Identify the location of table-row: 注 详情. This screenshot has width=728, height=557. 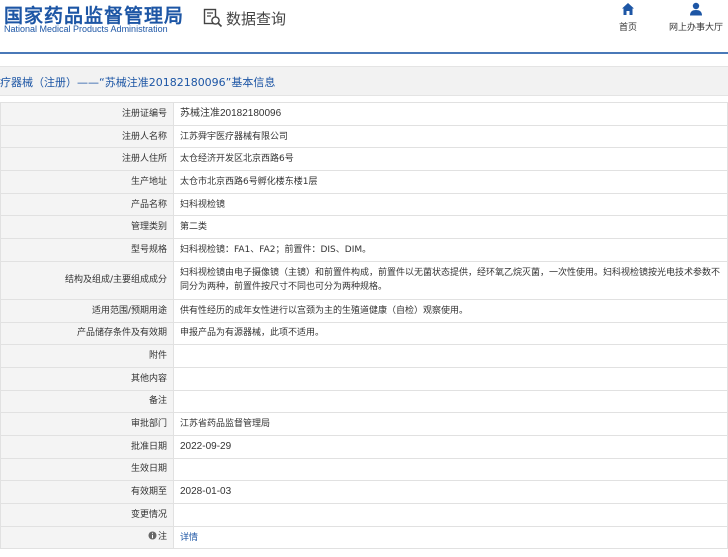
(364, 537).